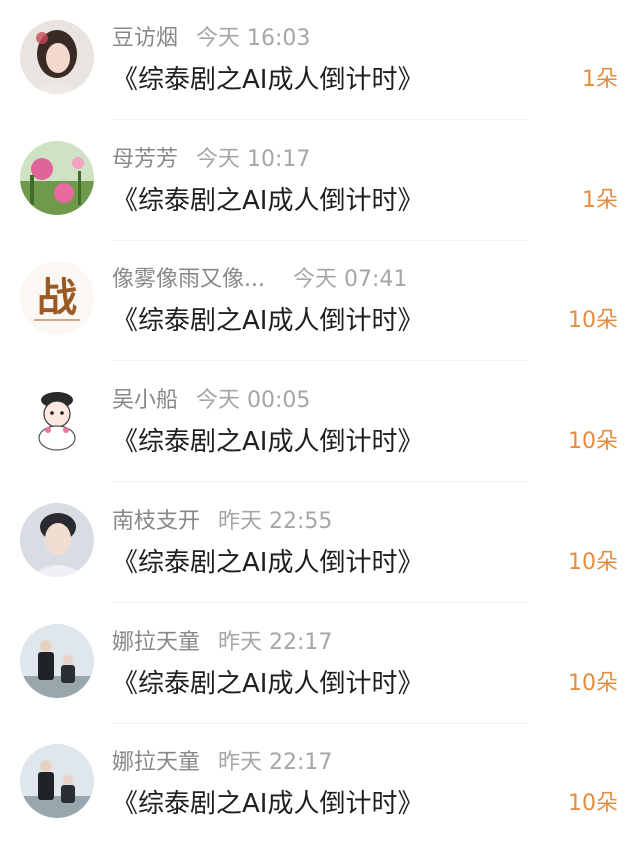 The height and width of the screenshot is (844, 640). I want to click on young-man-portrait-avatar-icon, so click(57, 540).